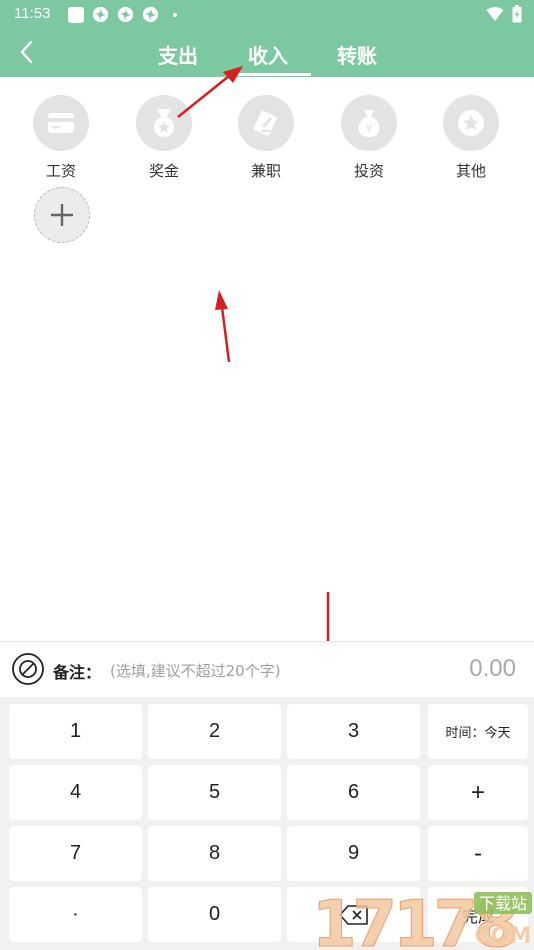  I want to click on key-7: 7, so click(75, 853).